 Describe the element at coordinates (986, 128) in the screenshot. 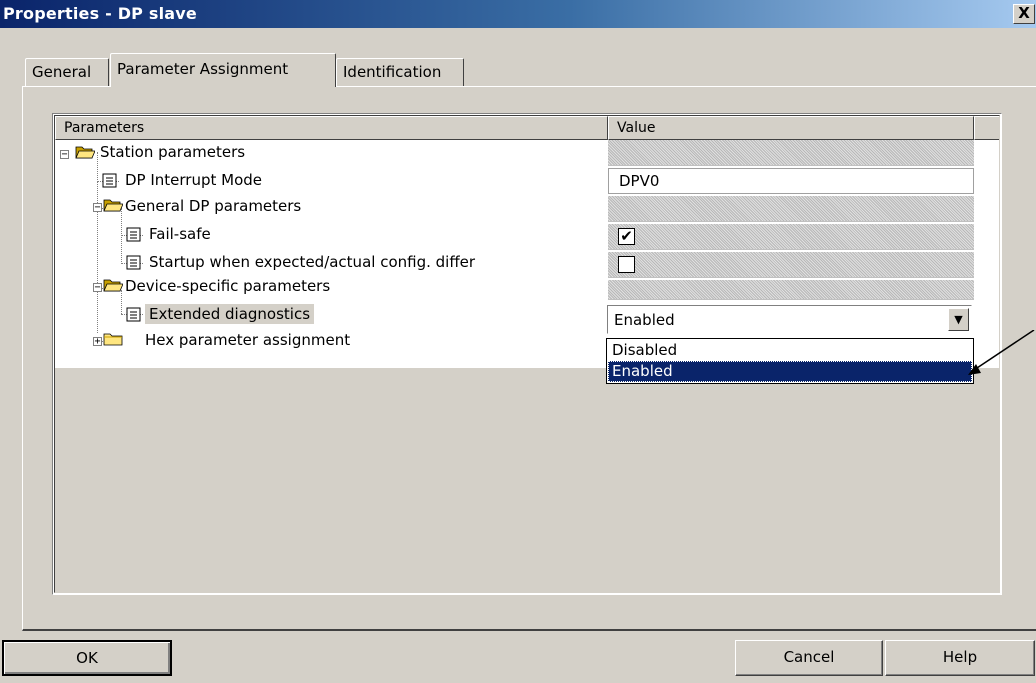

I see `column-header-filler` at that location.